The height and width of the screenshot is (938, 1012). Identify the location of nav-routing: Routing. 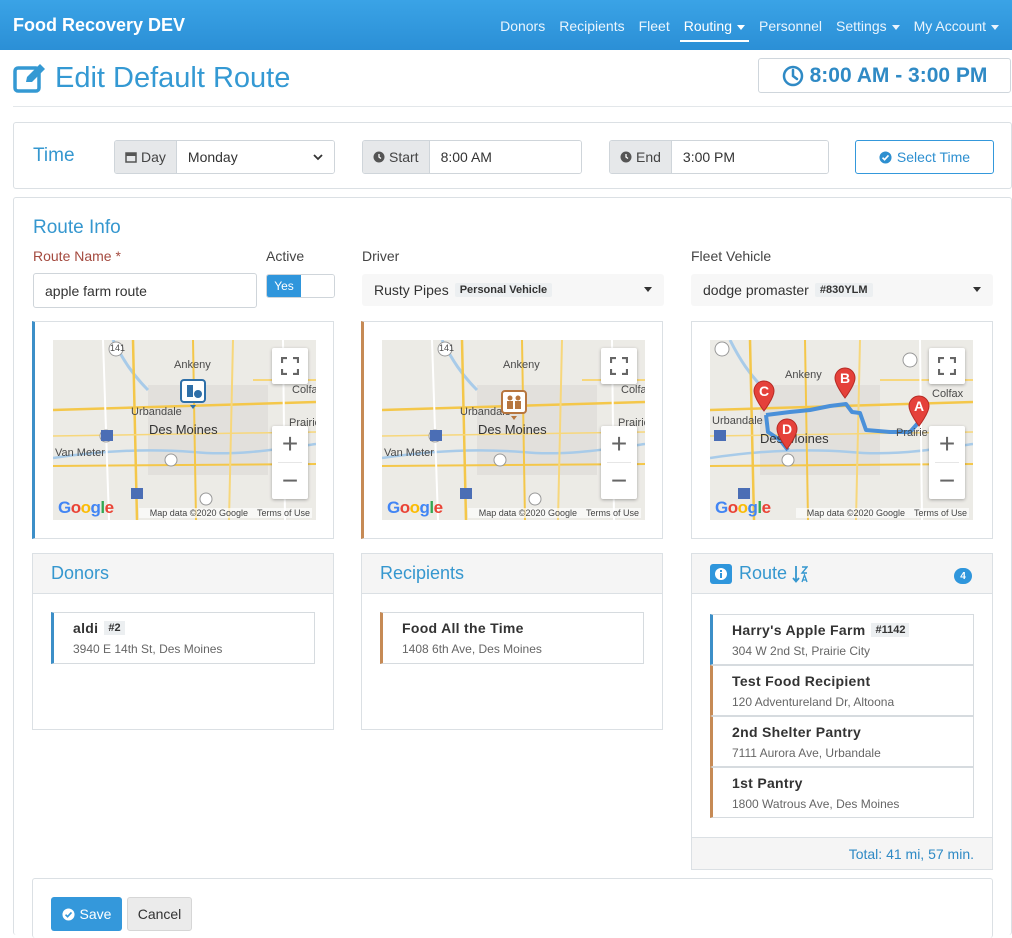
(714, 25).